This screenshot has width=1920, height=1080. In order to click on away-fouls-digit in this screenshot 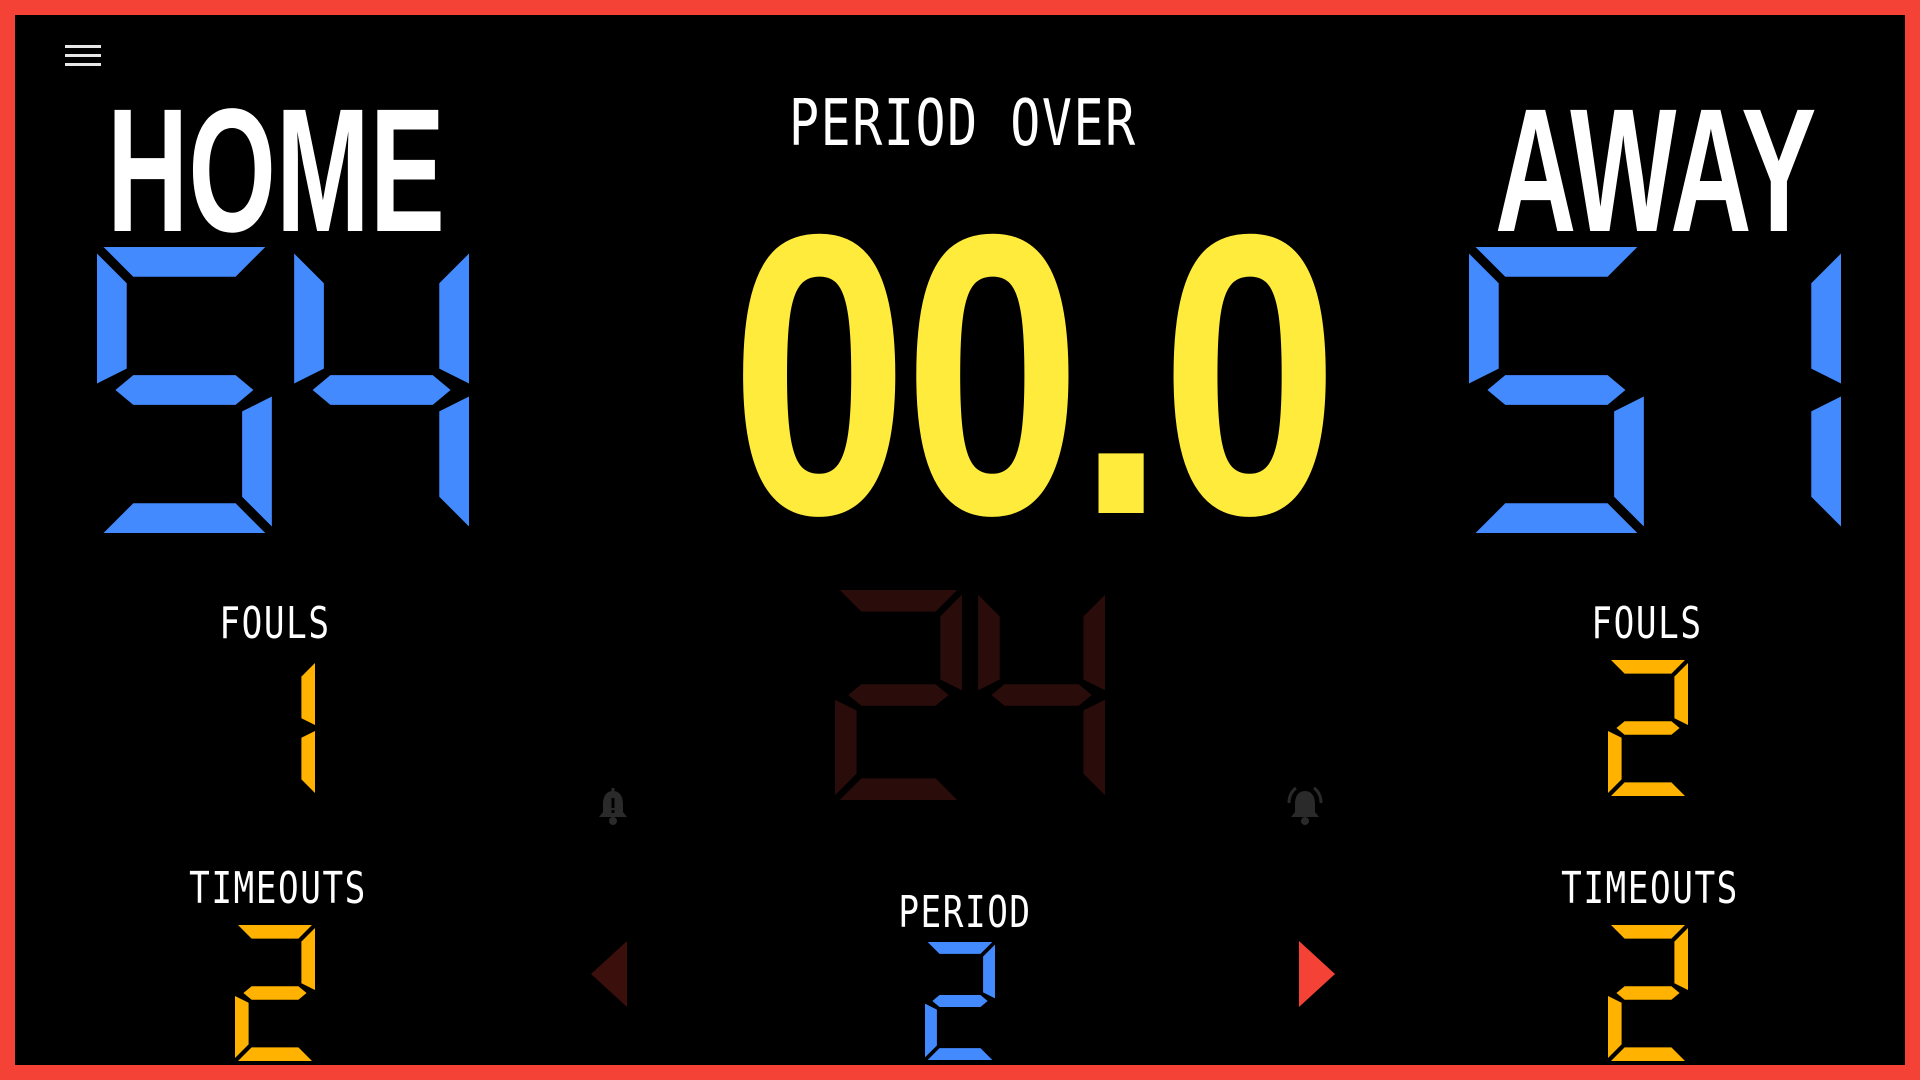, I will do `click(1648, 728)`.